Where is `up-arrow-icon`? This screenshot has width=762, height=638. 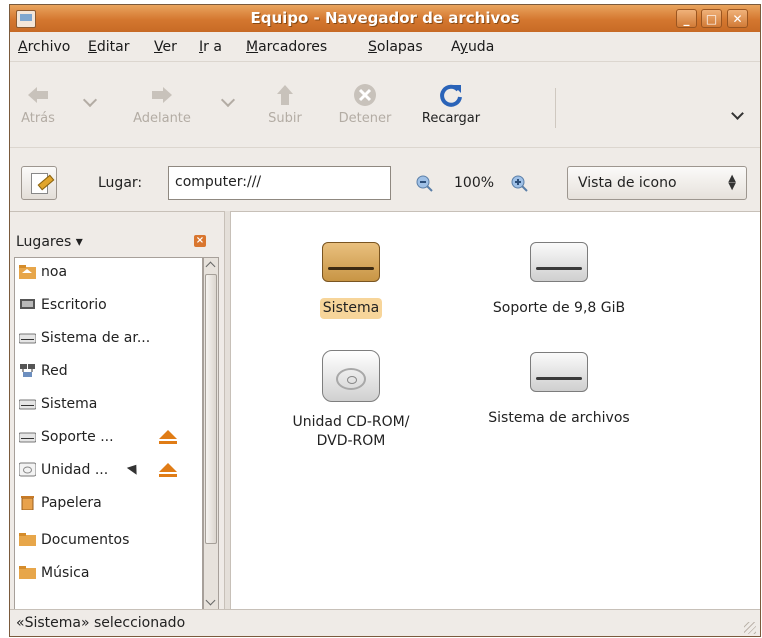
up-arrow-icon is located at coordinates (285, 95).